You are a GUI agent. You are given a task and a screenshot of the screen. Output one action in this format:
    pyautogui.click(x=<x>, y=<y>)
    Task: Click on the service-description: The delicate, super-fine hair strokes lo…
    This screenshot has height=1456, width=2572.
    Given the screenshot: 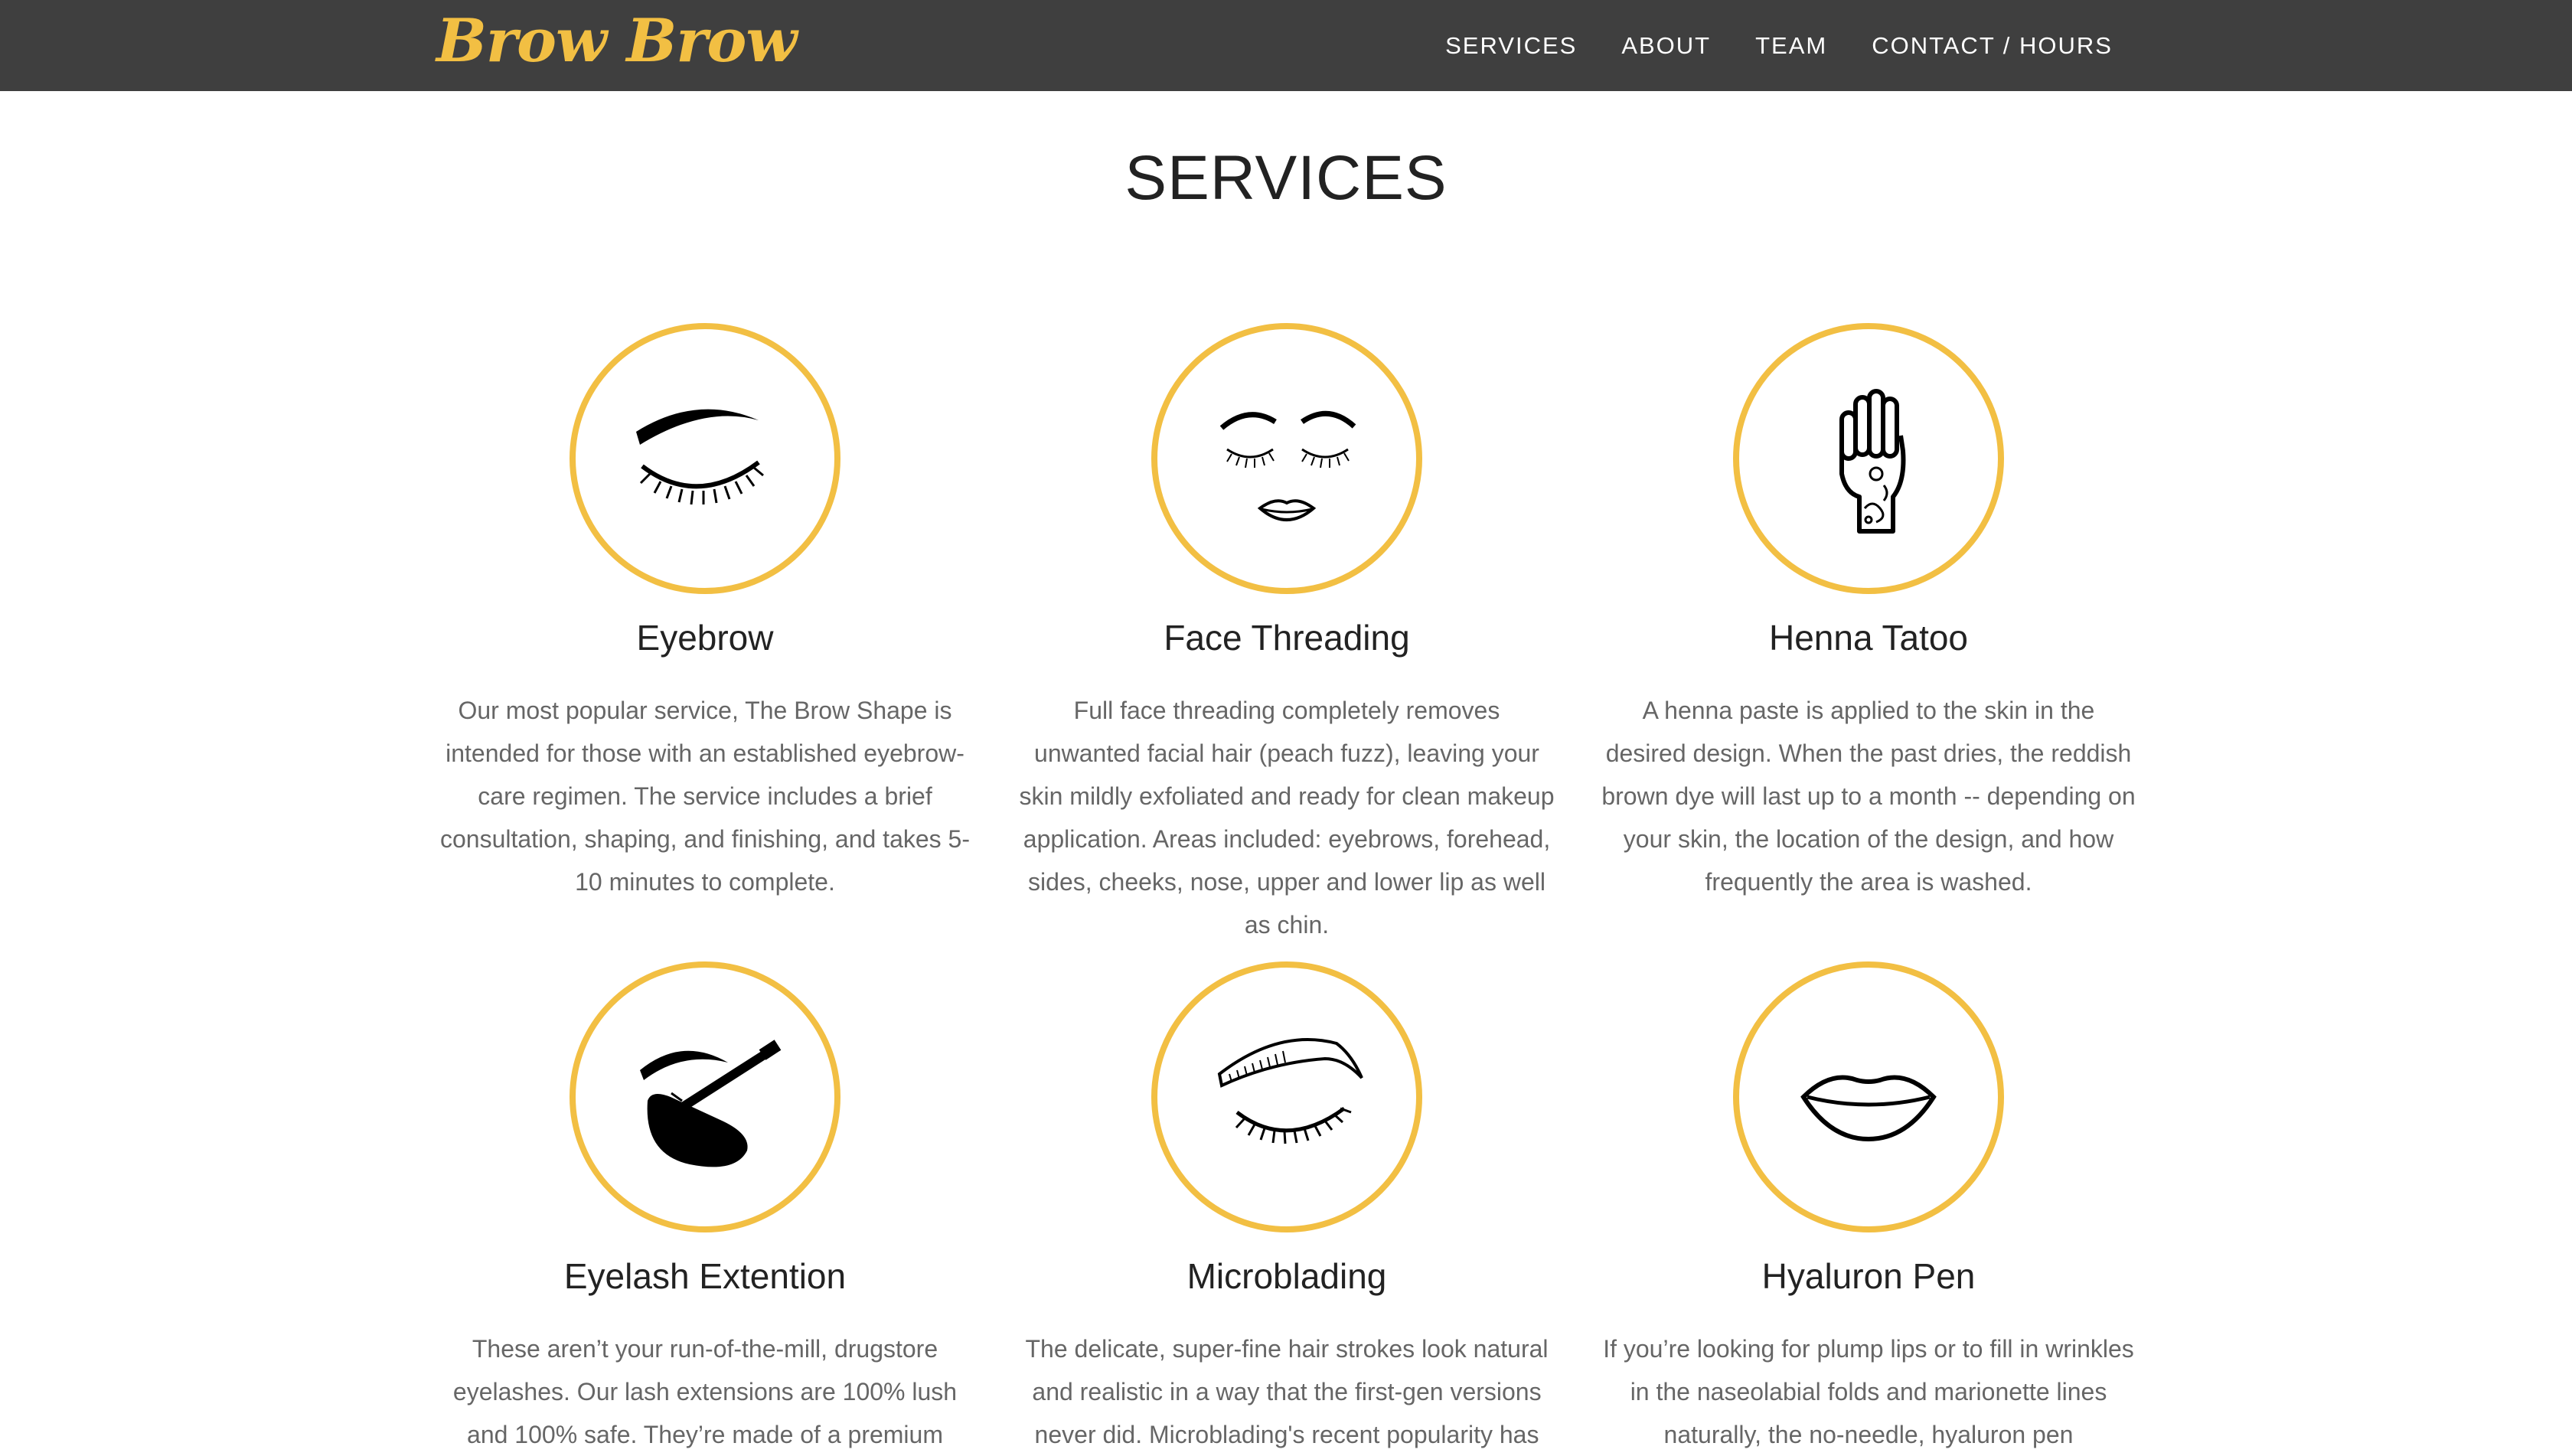 What is the action you would take?
    pyautogui.click(x=1287, y=1391)
    